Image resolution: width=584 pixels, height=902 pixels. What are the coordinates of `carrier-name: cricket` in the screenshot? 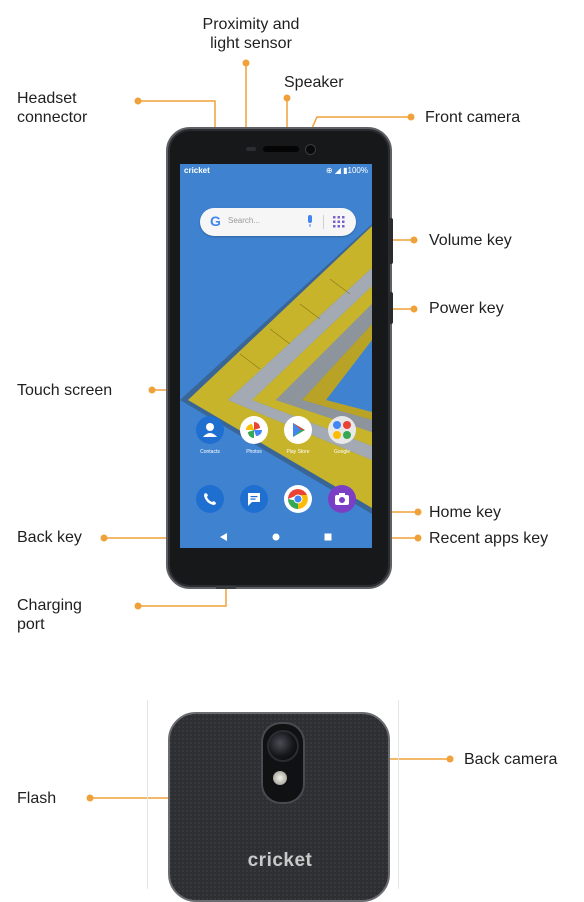 It's located at (197, 170).